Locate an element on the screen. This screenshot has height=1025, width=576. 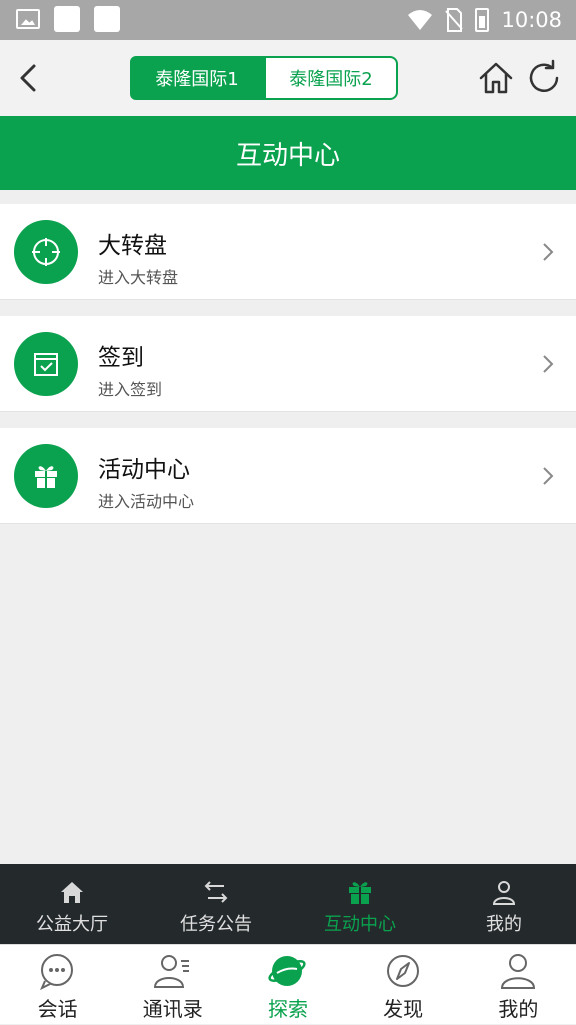
no-sim-icon is located at coordinates (454, 20).